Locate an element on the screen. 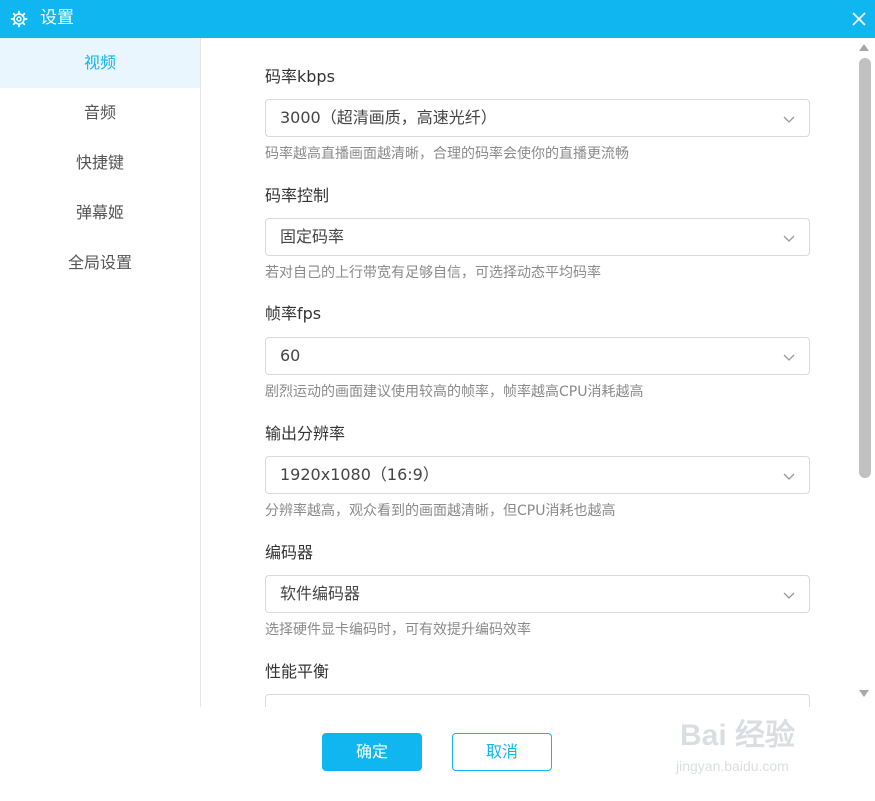 This screenshot has height=801, width=875. resolution-value: 1920x1080（16:9） is located at coordinates (359, 474).